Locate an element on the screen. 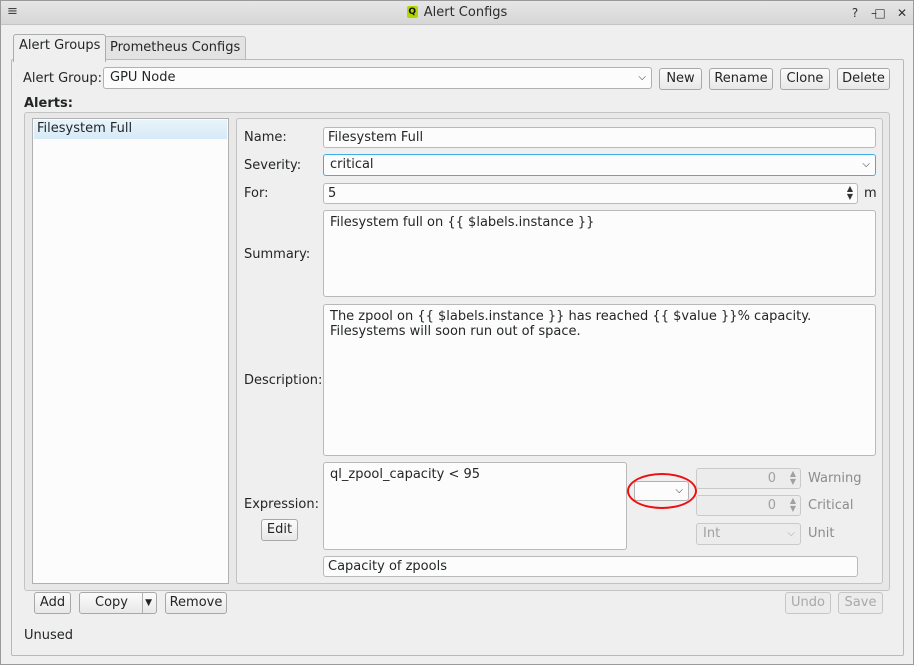 The height and width of the screenshot is (665, 914). warning-threshold-spinbox: 0 ▲ ▼ is located at coordinates (748, 478).